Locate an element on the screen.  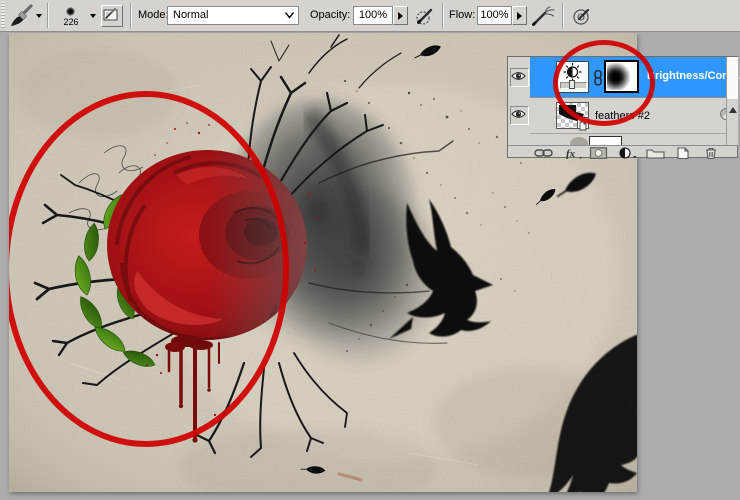
flow-slider-button is located at coordinates (519, 15).